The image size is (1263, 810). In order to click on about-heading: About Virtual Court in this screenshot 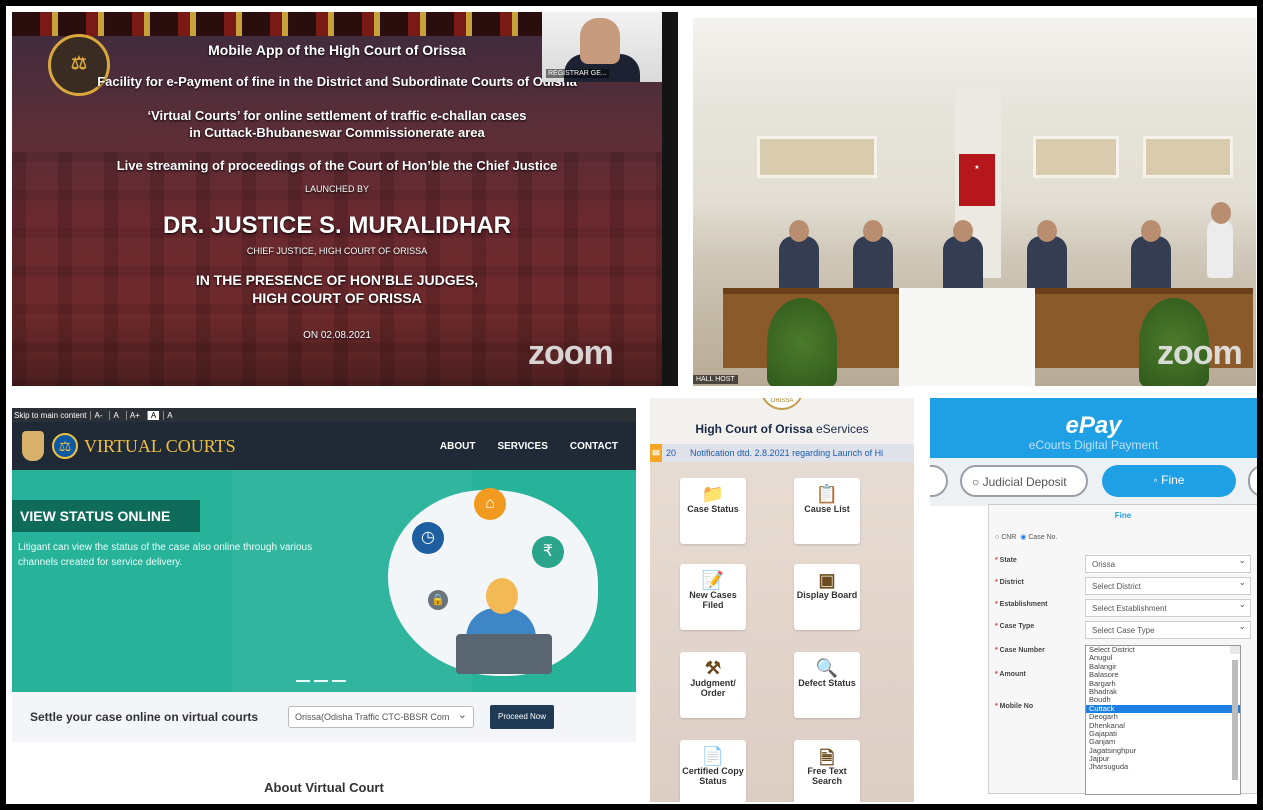, I will do `click(324, 787)`.